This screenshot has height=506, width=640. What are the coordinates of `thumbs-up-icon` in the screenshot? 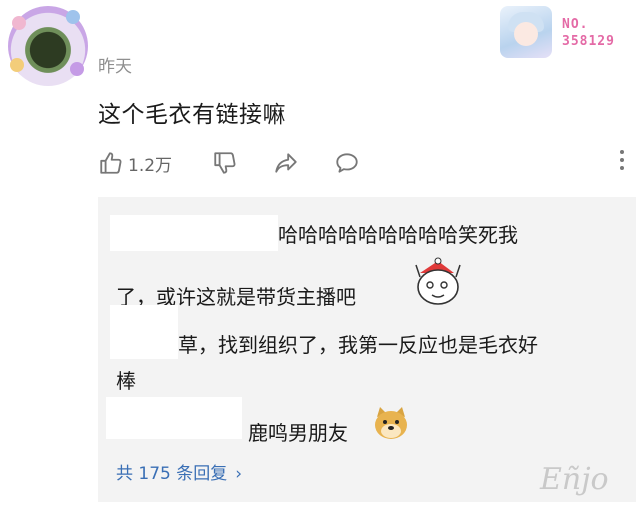 It's located at (111, 163).